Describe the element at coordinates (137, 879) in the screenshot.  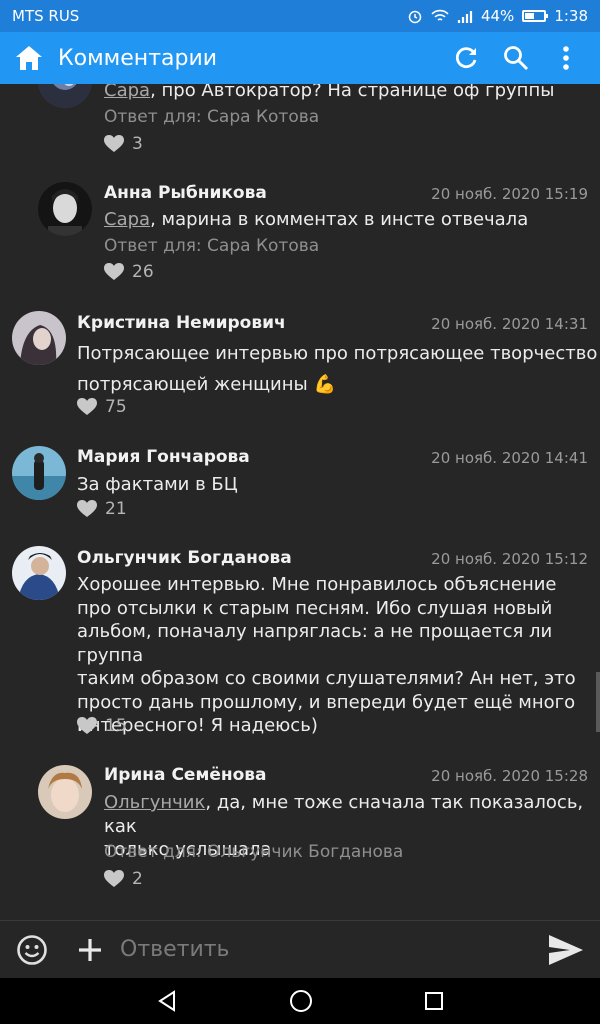
I see `like-count: 2` at that location.